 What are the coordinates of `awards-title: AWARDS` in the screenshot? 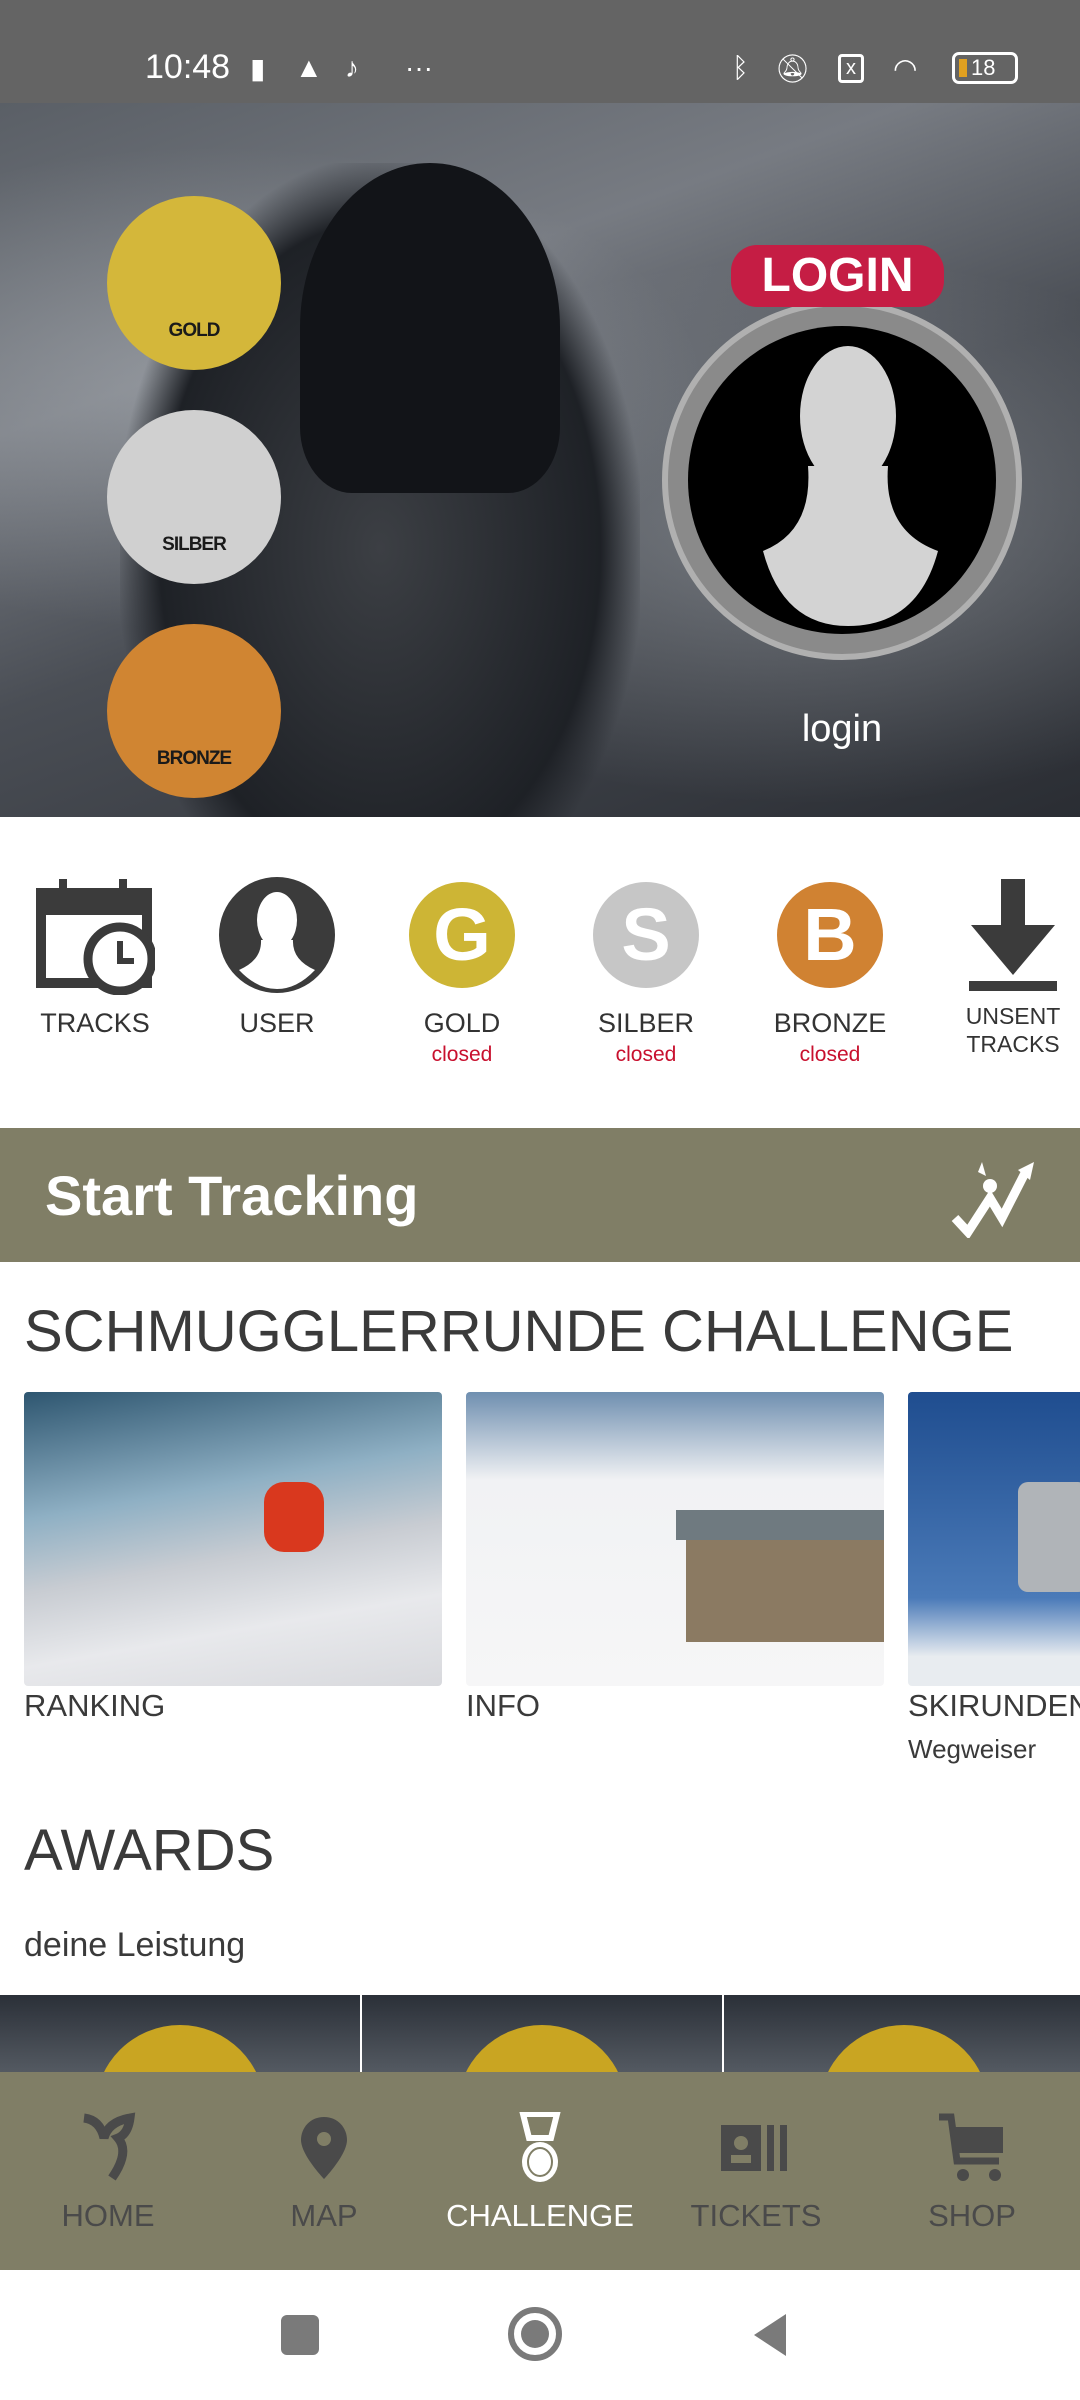 It's located at (149, 1850).